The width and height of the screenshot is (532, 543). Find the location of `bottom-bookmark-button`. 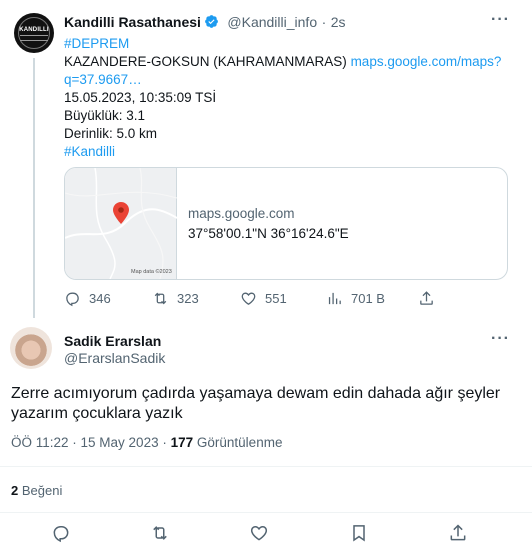

bottom-bookmark-button is located at coordinates (359, 533).